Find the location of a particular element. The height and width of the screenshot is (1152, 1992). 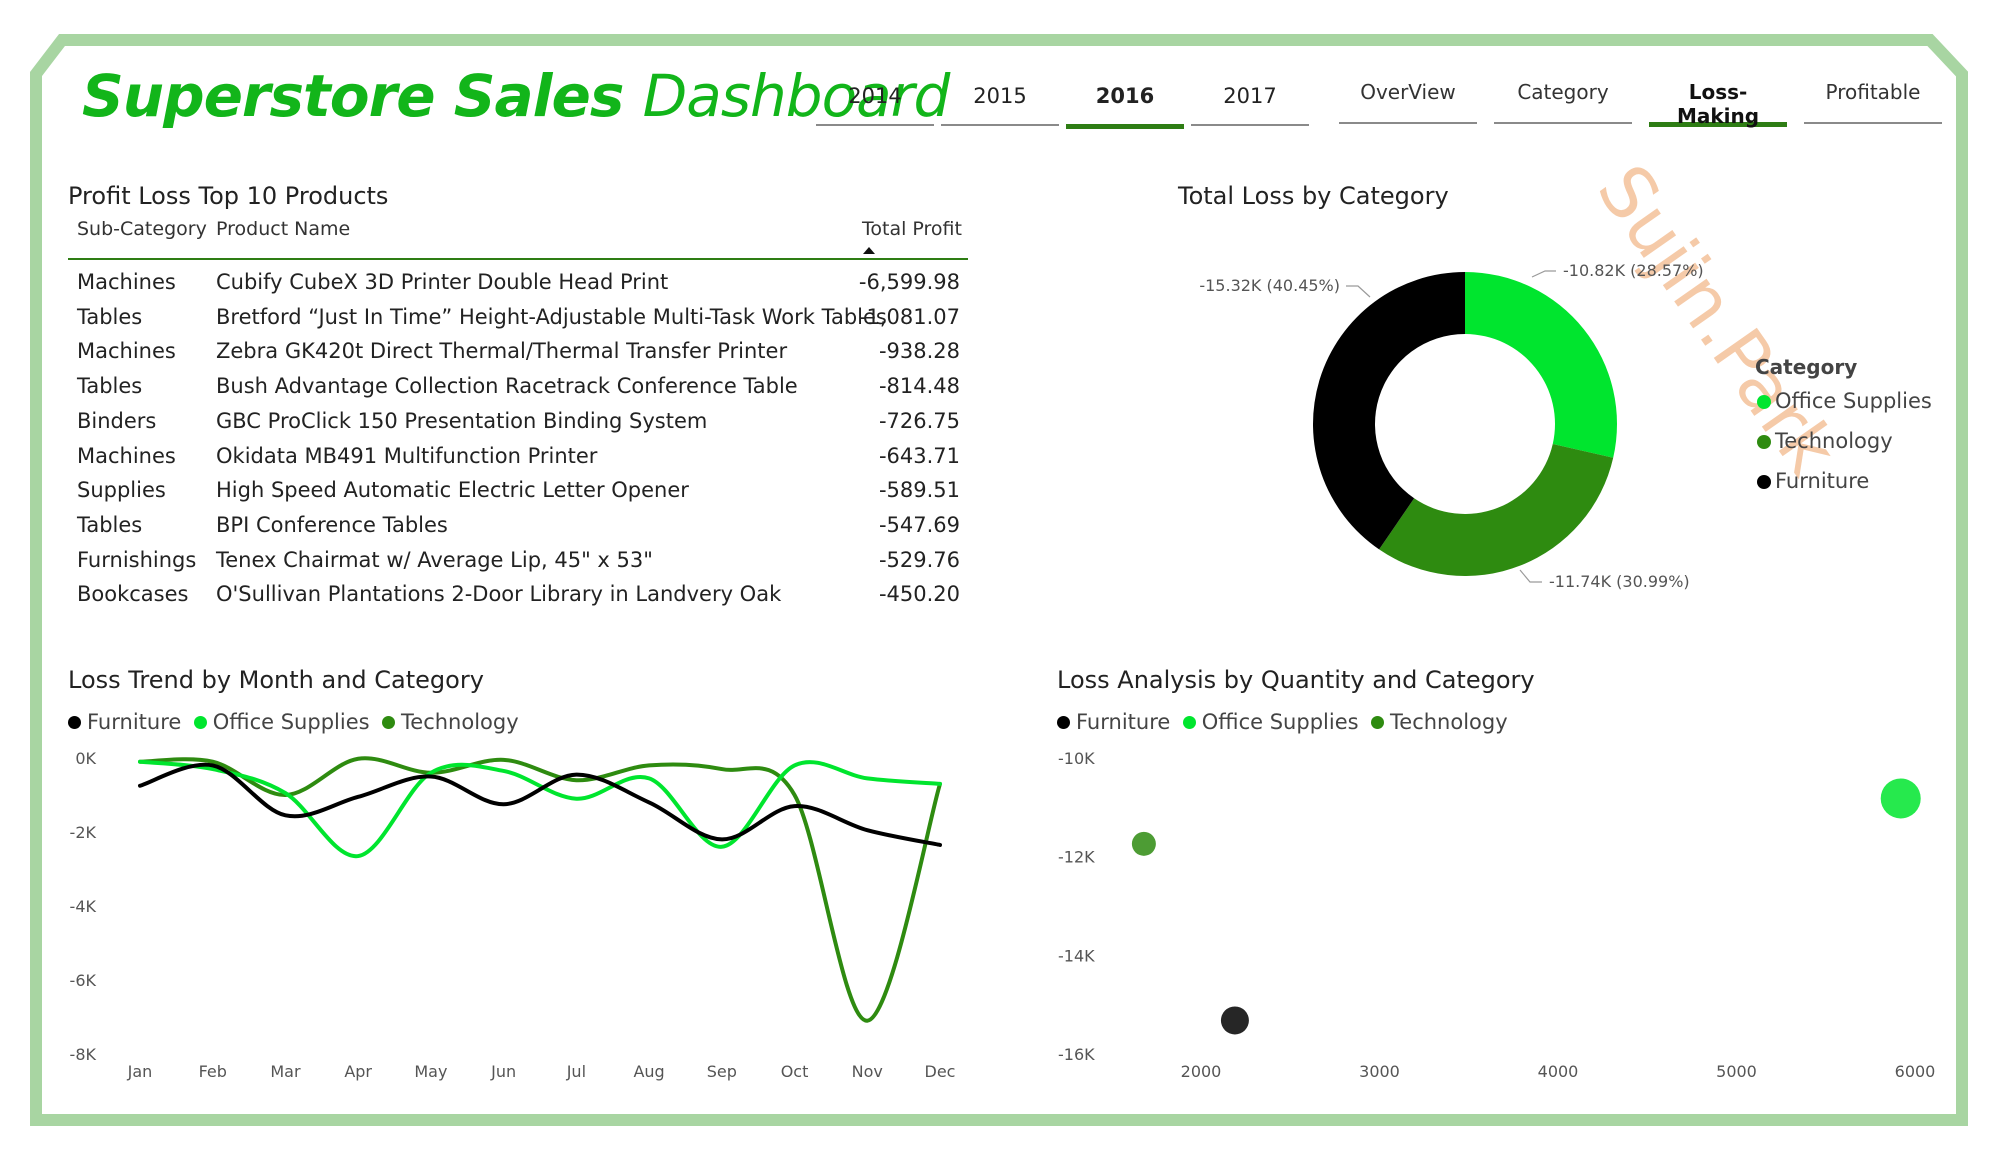

cell-product-name: Okidata MB491 Multifunction Printer is located at coordinates (407, 455).